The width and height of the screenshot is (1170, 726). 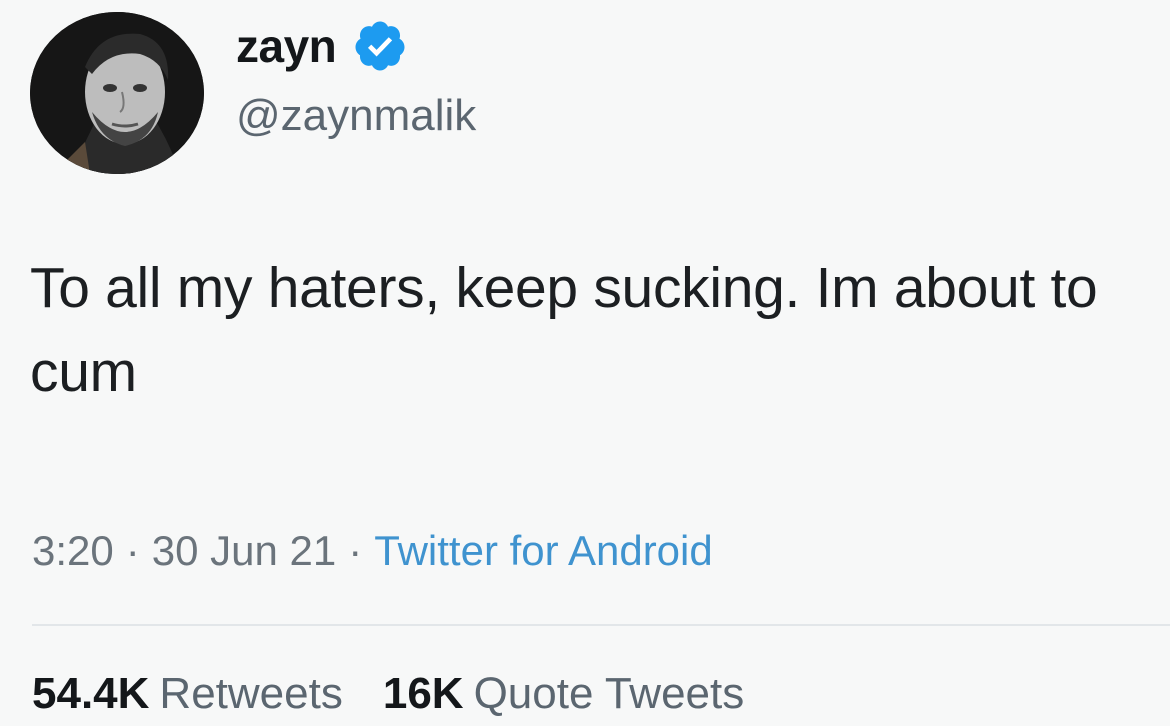 I want to click on quote-tweets-label: Quote Tweets, so click(x=609, y=693).